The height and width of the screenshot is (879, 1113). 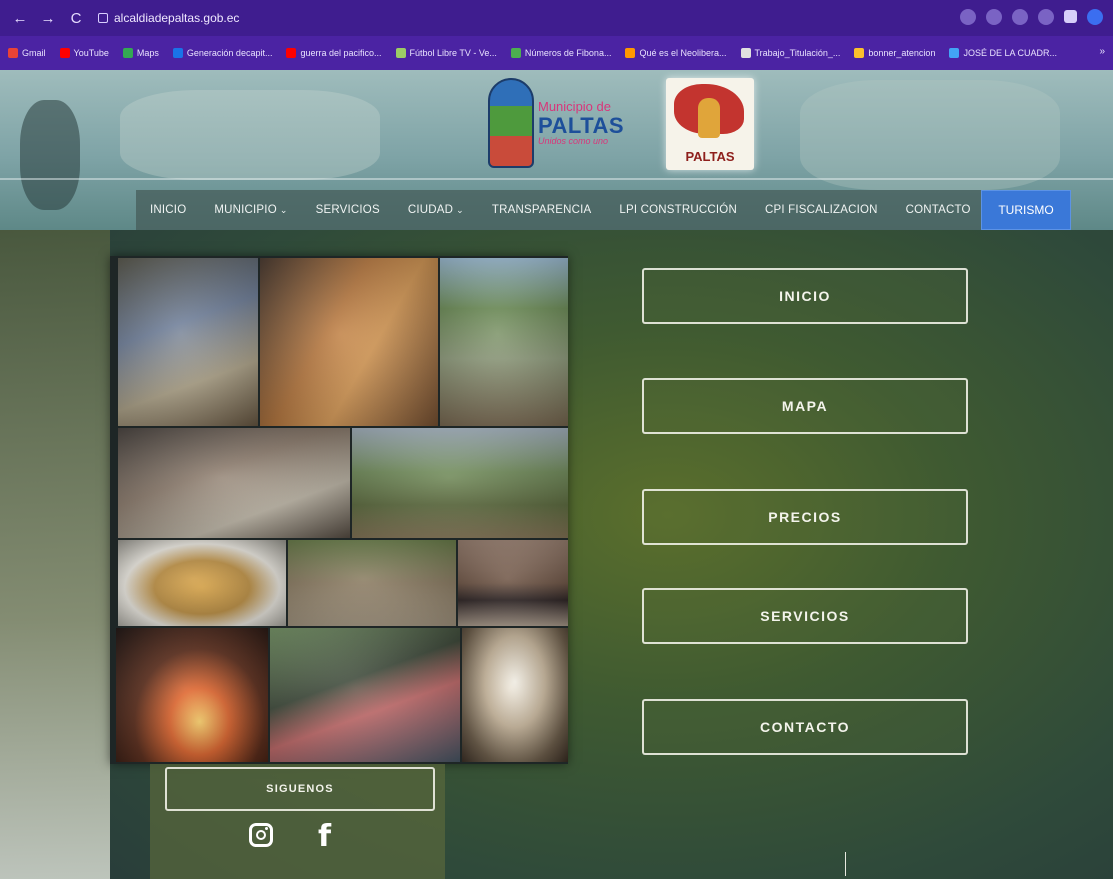 What do you see at coordinates (1070, 16) in the screenshot?
I see `sidepanel-icon` at bounding box center [1070, 16].